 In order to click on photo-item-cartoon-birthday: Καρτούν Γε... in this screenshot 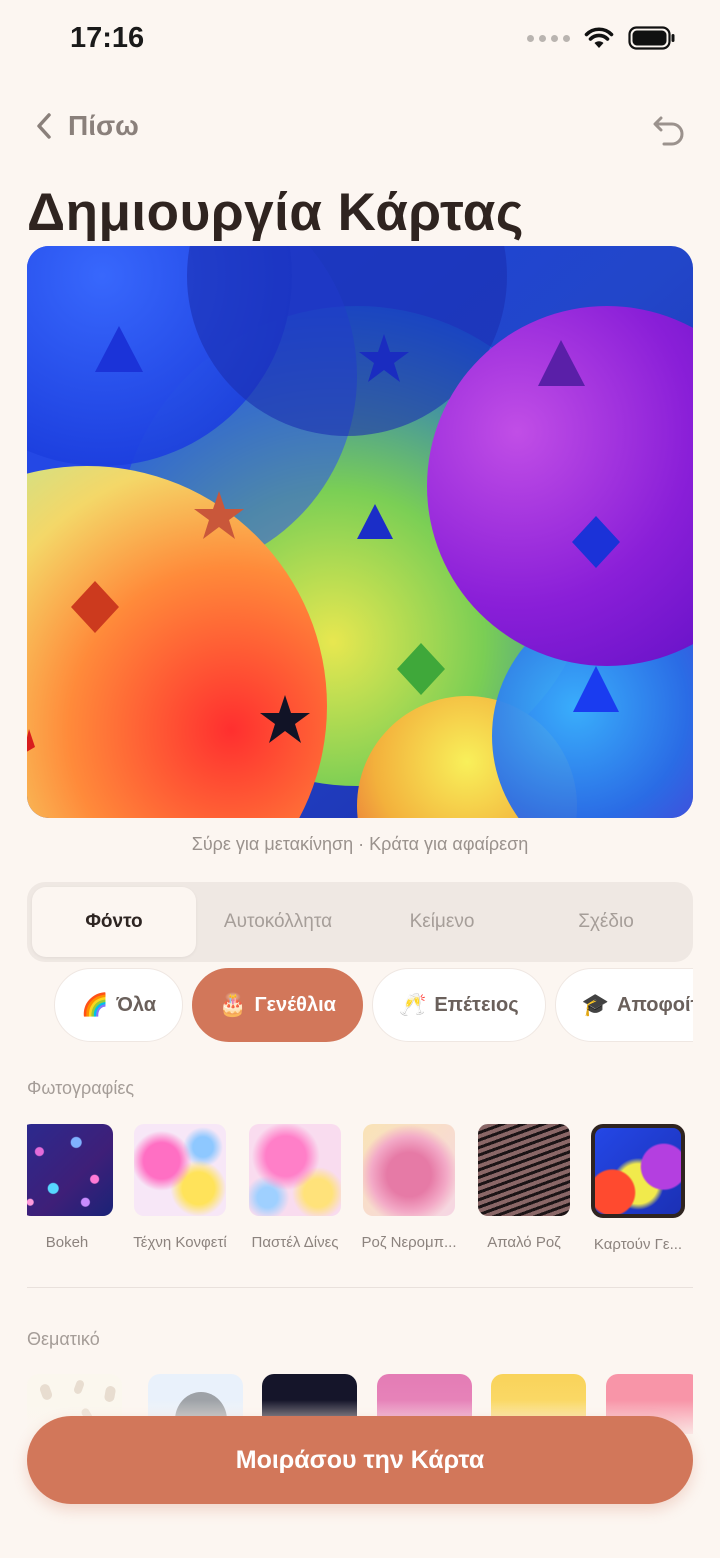, I will do `click(638, 1188)`.